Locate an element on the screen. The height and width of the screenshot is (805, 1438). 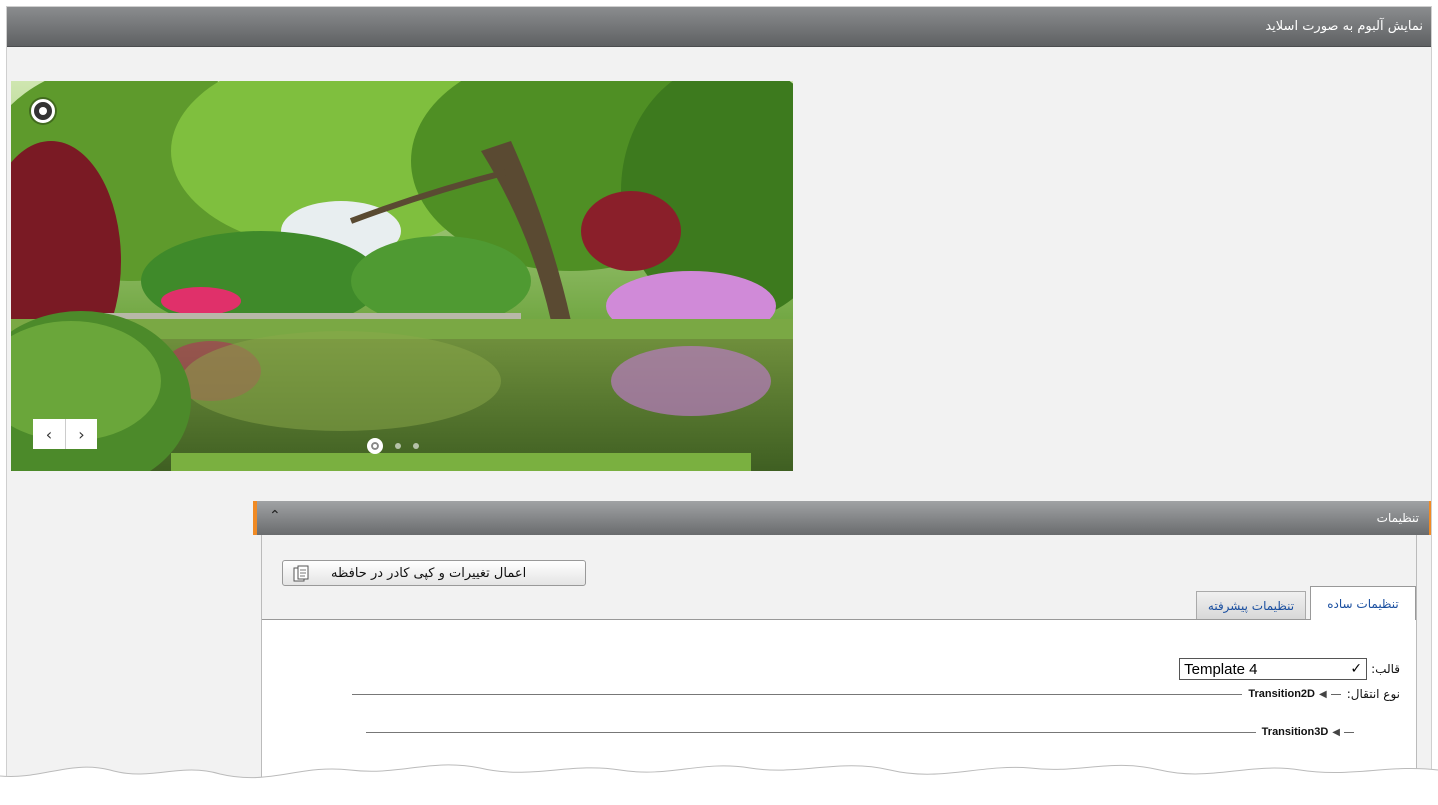
settings-title: تنظیمات is located at coordinates (1397, 518).